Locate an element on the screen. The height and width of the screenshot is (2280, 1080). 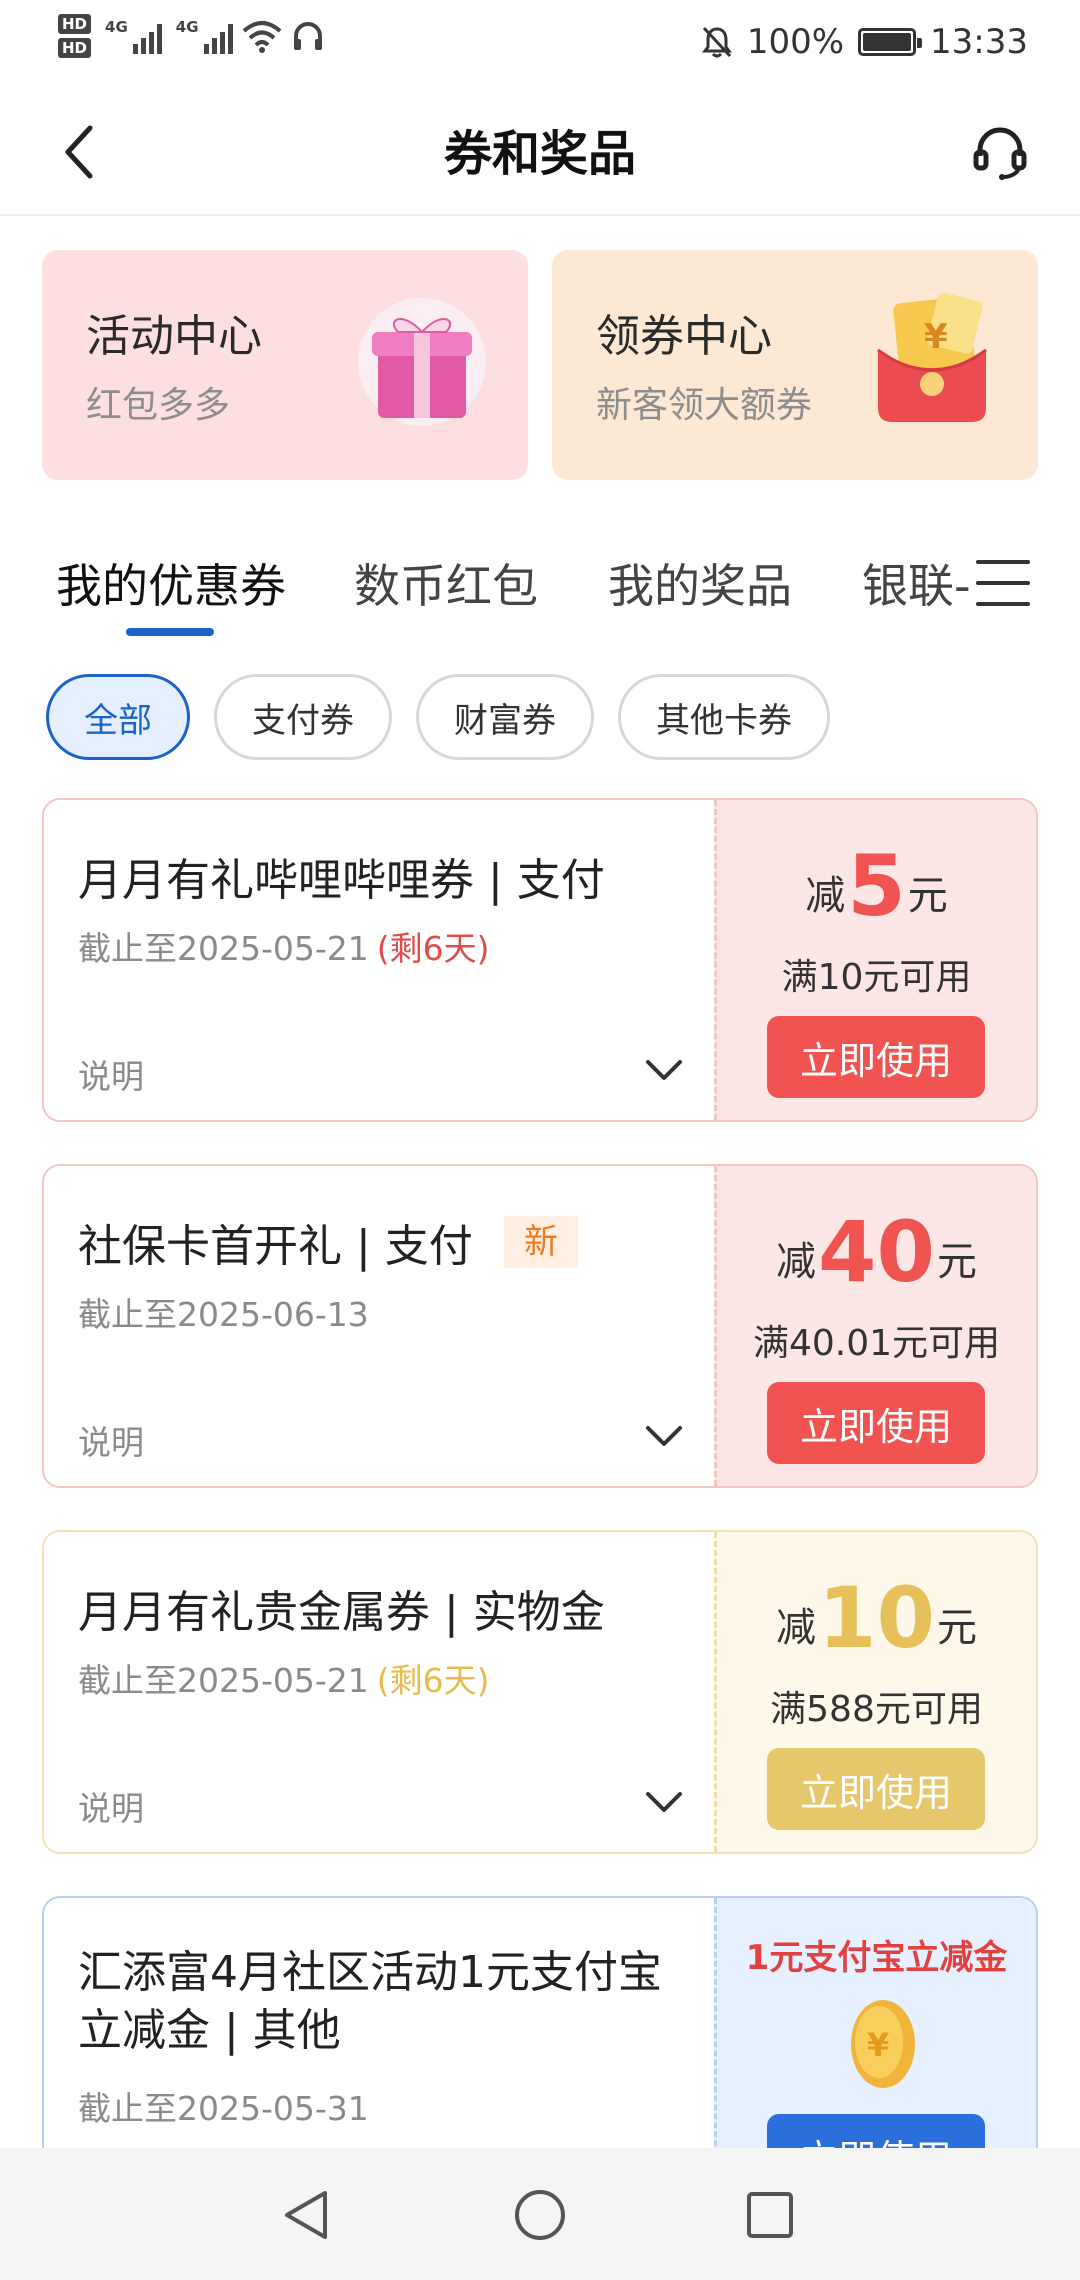
filter-chips: 全部 支付券 财富券 其他卡券 is located at coordinates (438, 717).